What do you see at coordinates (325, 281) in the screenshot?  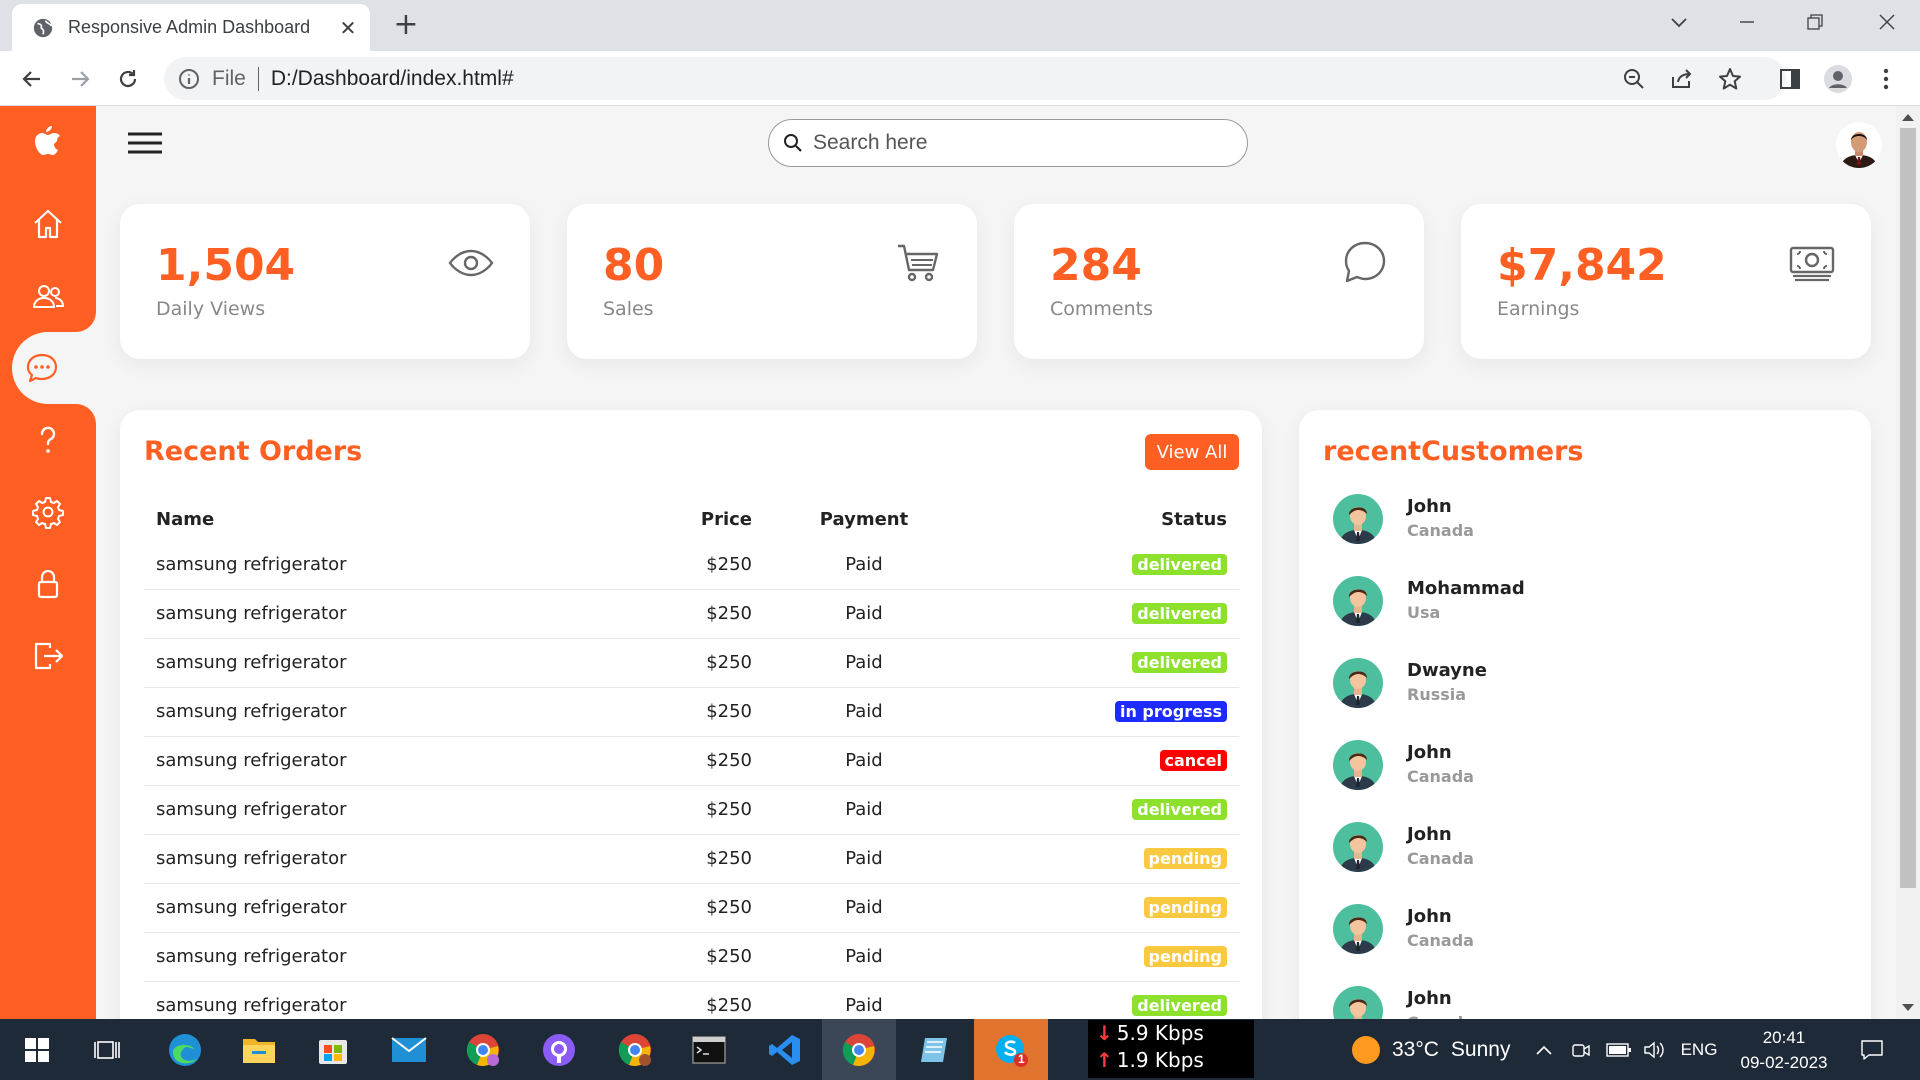 I see `card-daily-views: 1,504 Daily Views` at bounding box center [325, 281].